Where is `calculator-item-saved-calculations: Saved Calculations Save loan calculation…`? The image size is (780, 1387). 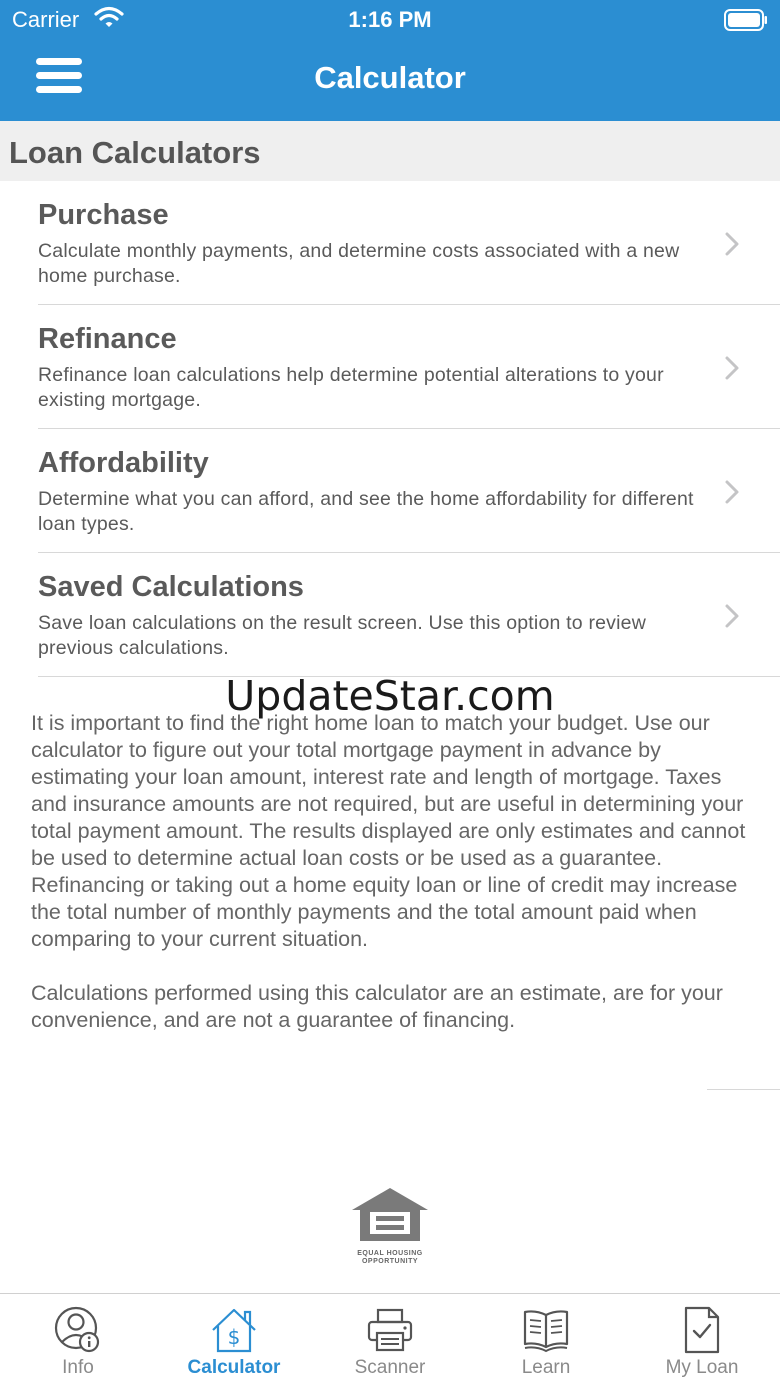 calculator-item-saved-calculations: Saved Calculations Save loan calculation… is located at coordinates (390, 615).